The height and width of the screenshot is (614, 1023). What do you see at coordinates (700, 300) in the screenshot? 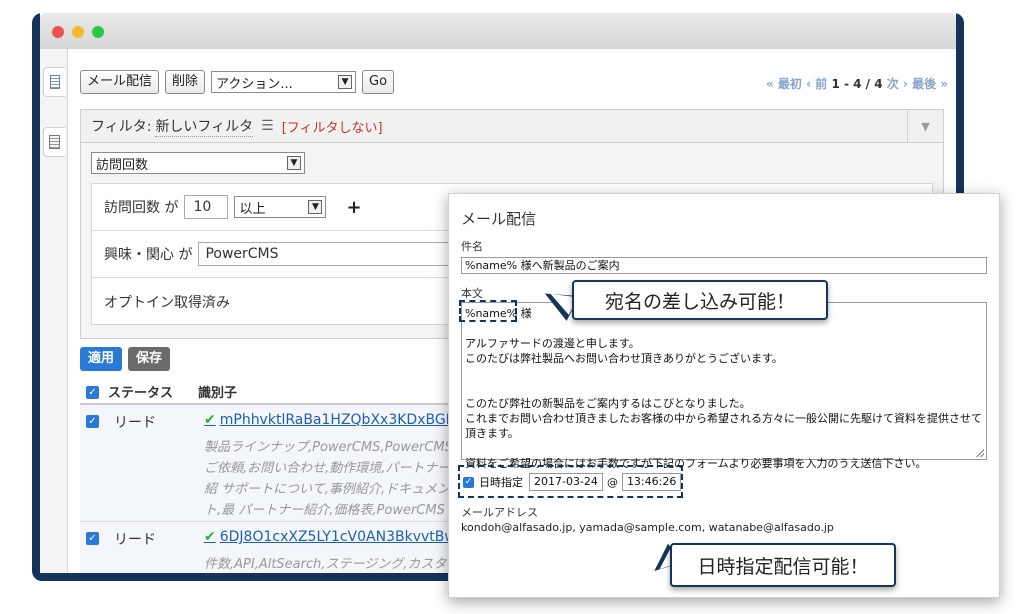
I see `callout-name-insert: 宛名の差し込み可能！` at bounding box center [700, 300].